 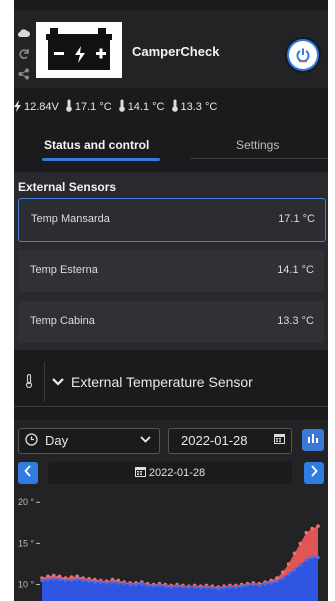 I want to click on y-tick-label: 15 °, so click(x=26, y=543).